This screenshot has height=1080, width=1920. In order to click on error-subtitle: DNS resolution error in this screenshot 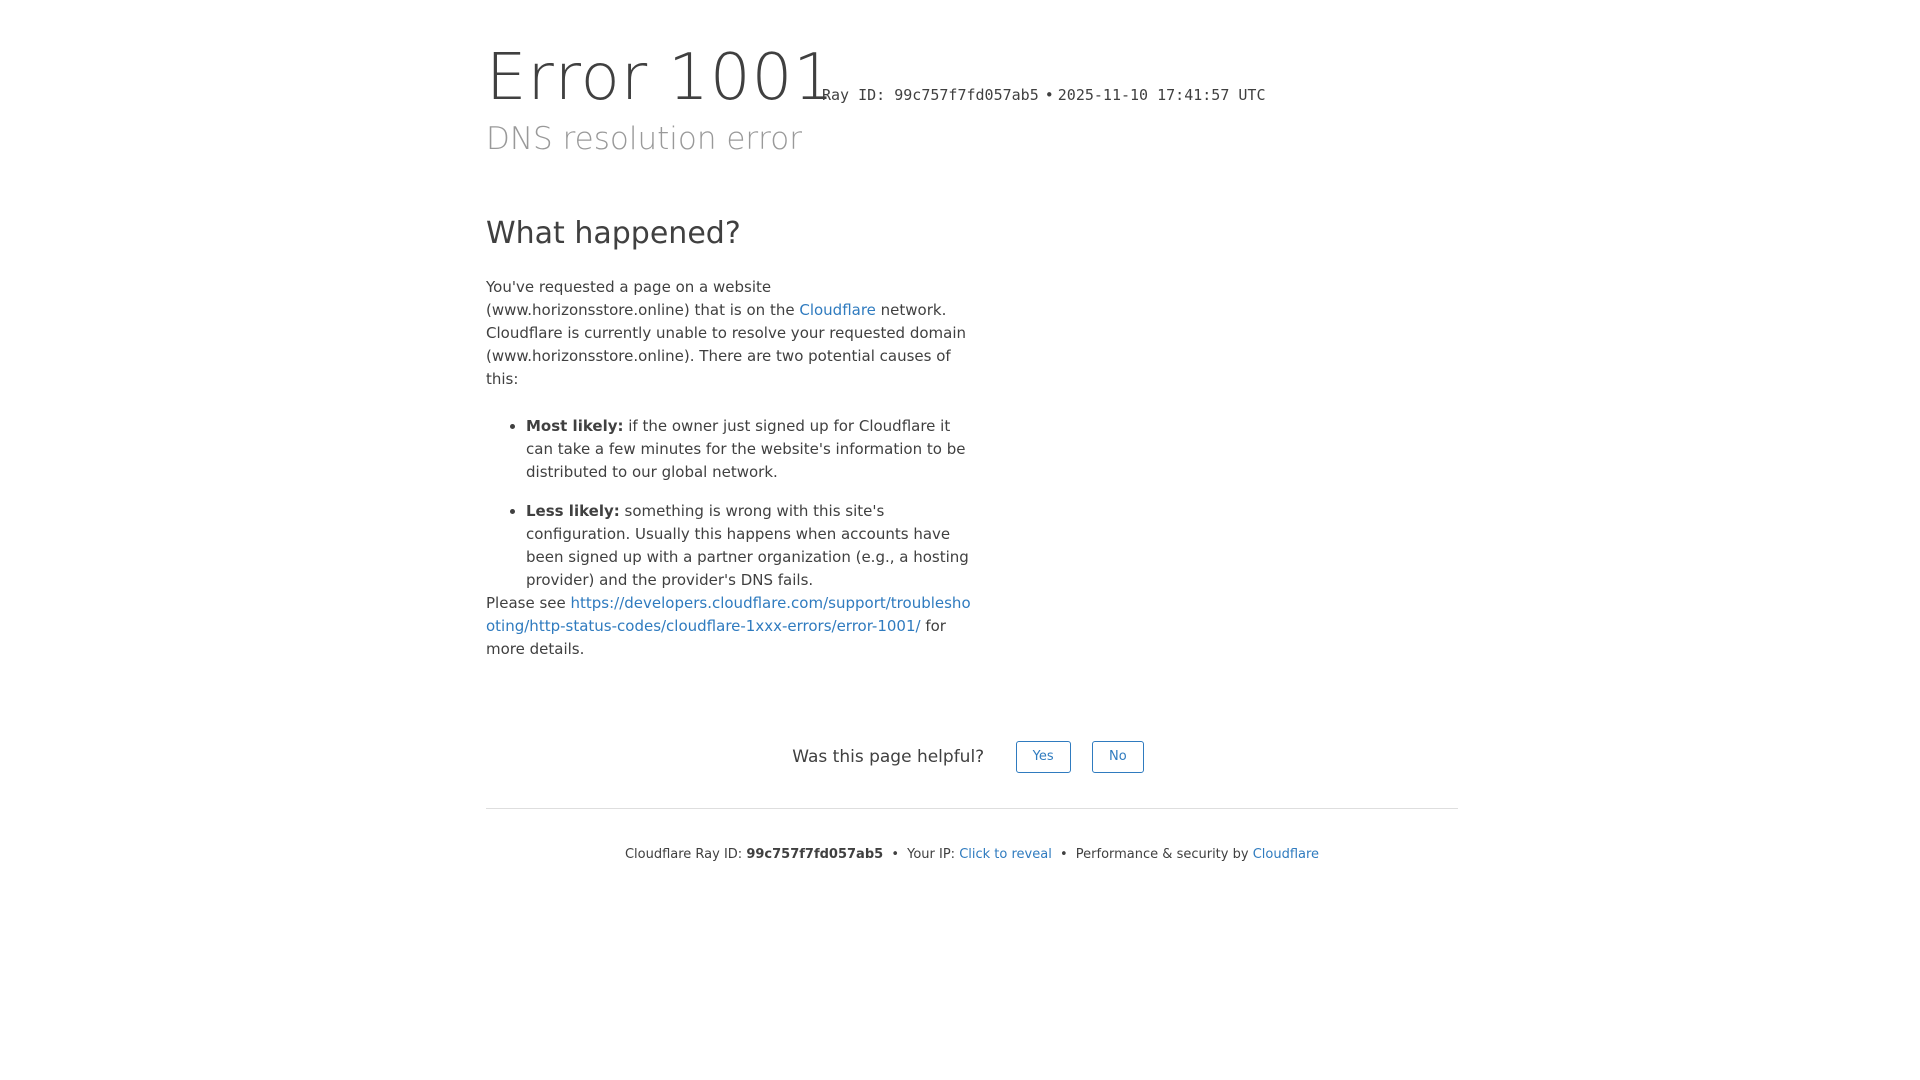, I will do `click(644, 139)`.